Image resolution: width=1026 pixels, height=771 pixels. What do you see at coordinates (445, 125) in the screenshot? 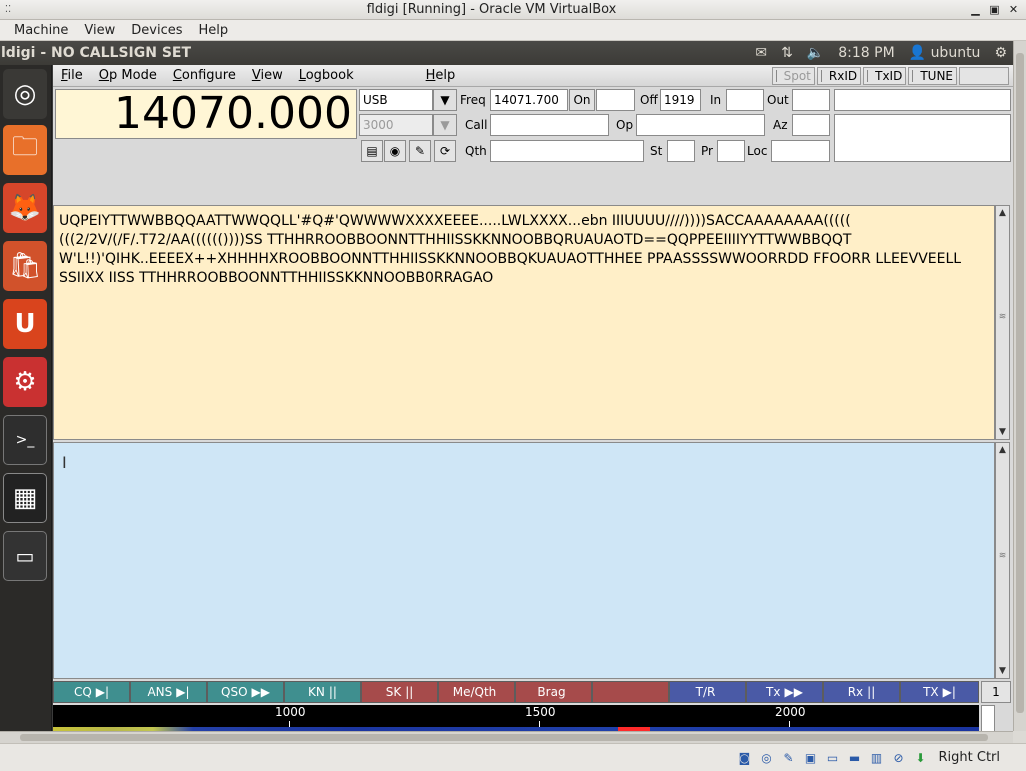
I see `bandwidth-dropdown-icon: ▼` at bounding box center [445, 125].